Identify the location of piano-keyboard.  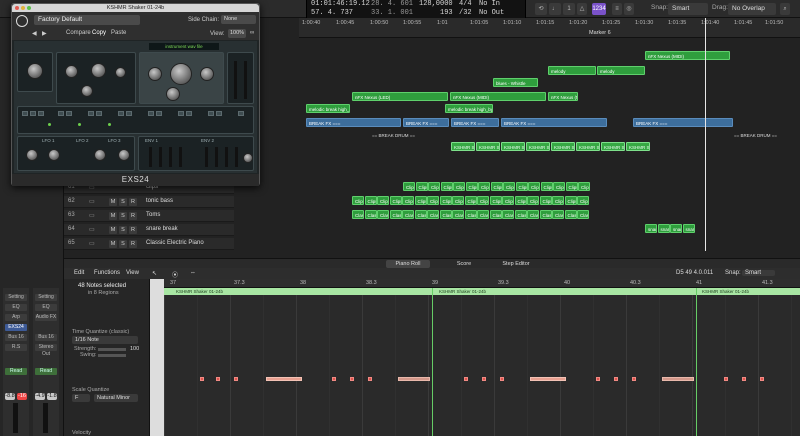
(157, 357).